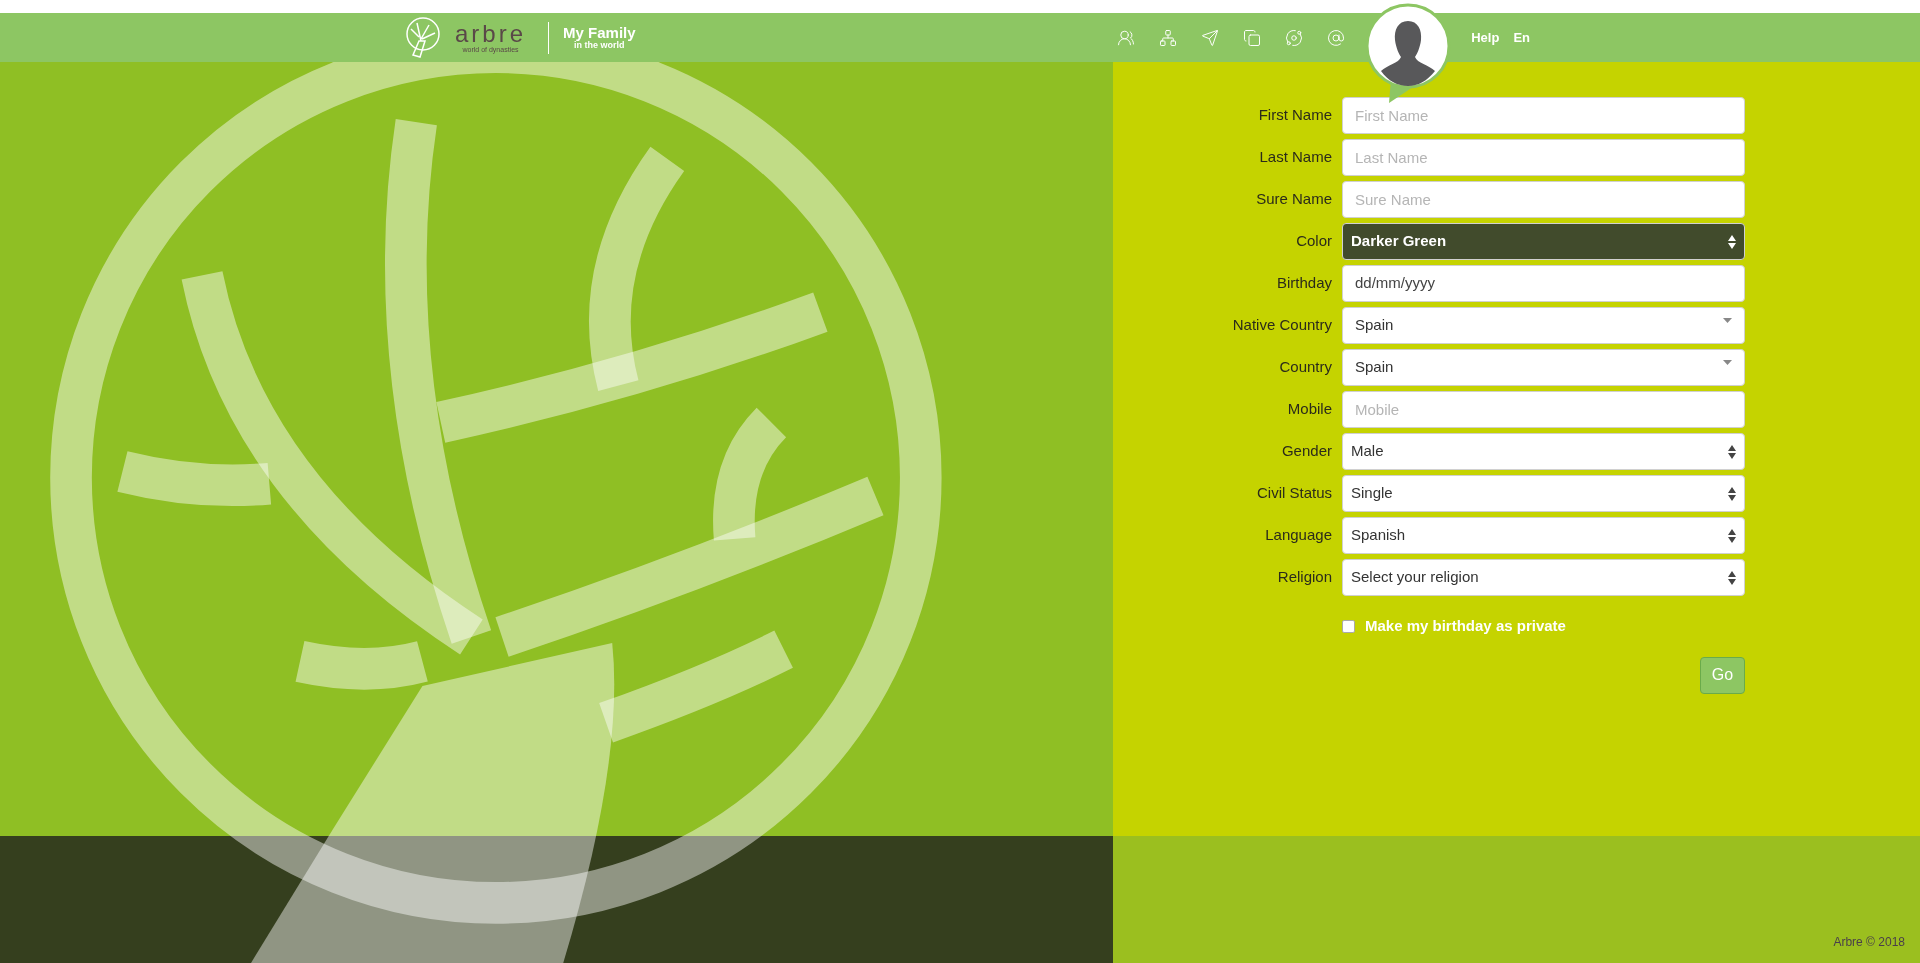 This screenshot has height=963, width=1920. Describe the element at coordinates (1294, 37) in the screenshot. I see `orbit-icon` at that location.